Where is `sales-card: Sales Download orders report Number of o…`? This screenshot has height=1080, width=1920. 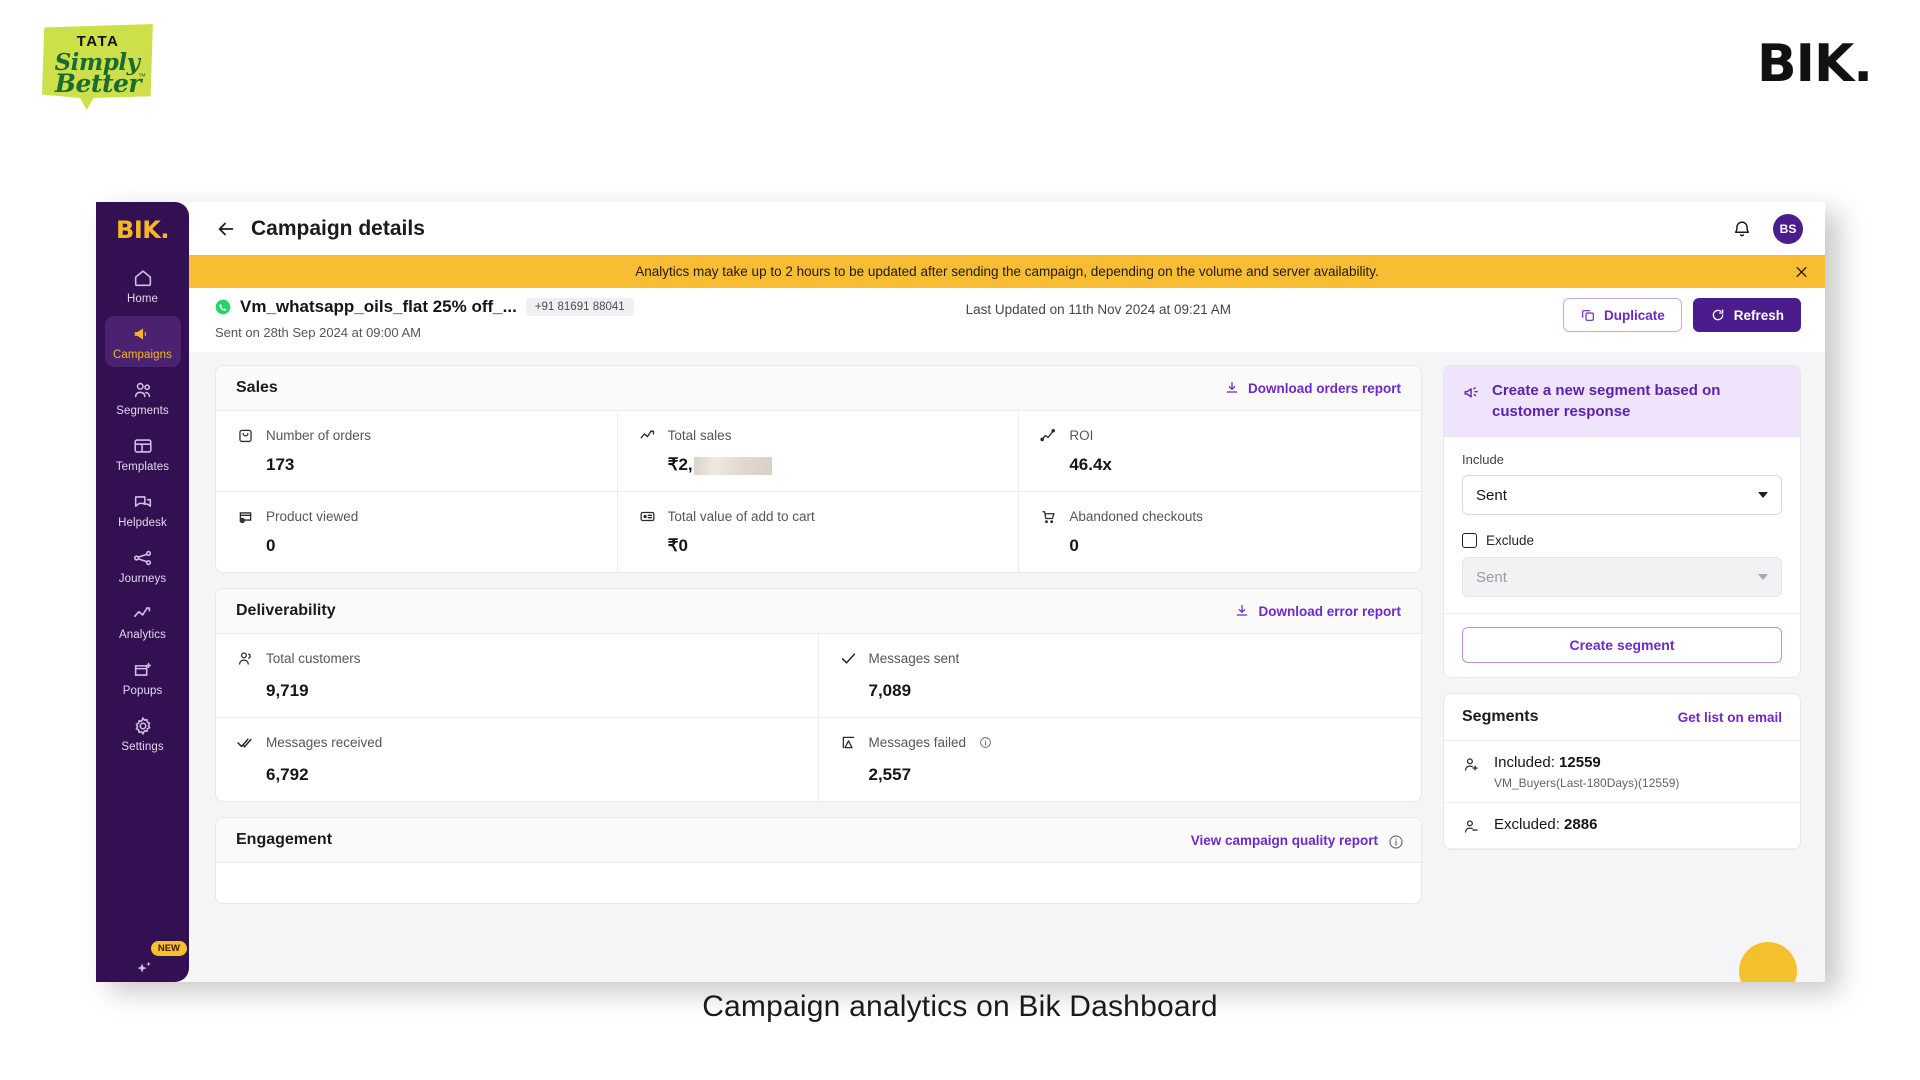
sales-card: Sales Download orders report Number of o… is located at coordinates (818, 469).